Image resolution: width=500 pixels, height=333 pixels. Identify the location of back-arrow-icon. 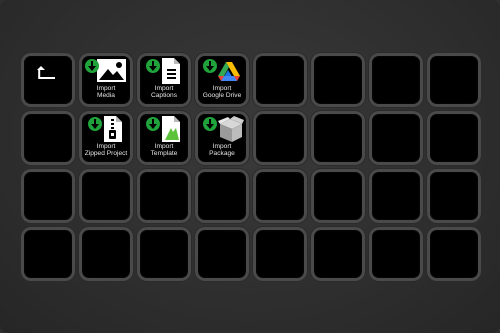
(46, 72).